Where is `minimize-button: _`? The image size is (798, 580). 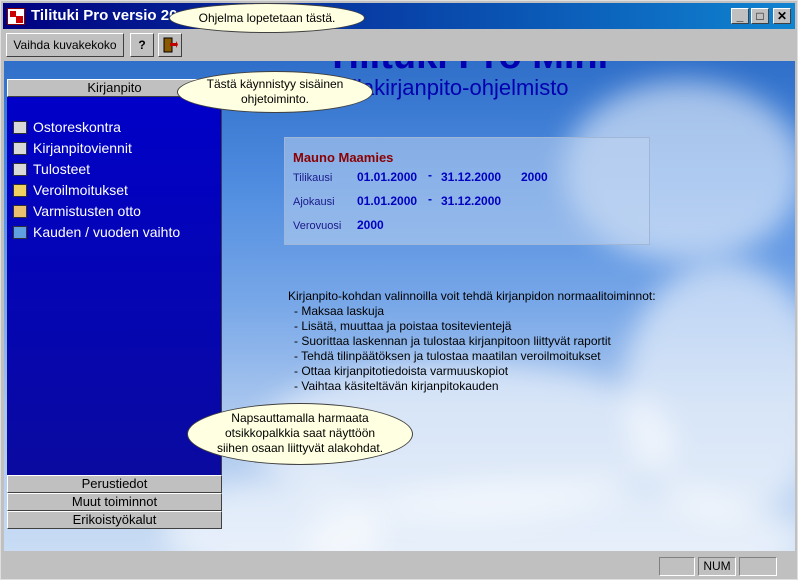 minimize-button: _ is located at coordinates (740, 16).